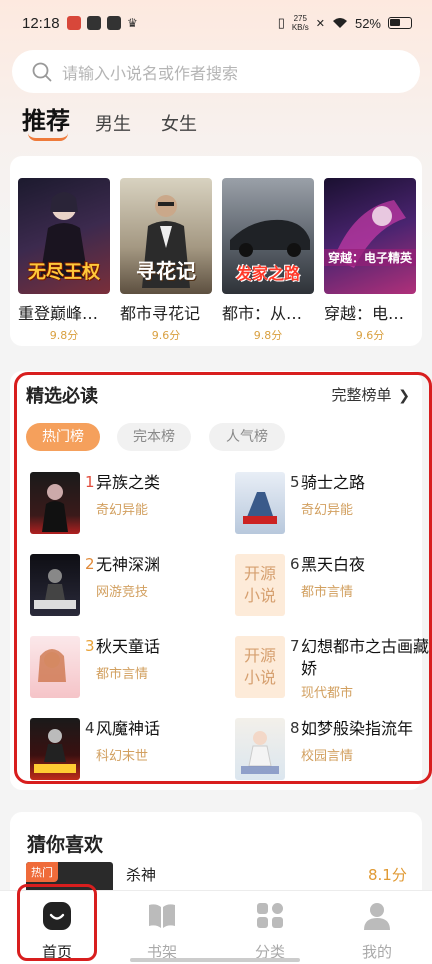 Image resolution: width=432 pixels, height=964 pixels. What do you see at coordinates (128, 646) in the screenshot?
I see `rank-title: 秋天童话` at bounding box center [128, 646].